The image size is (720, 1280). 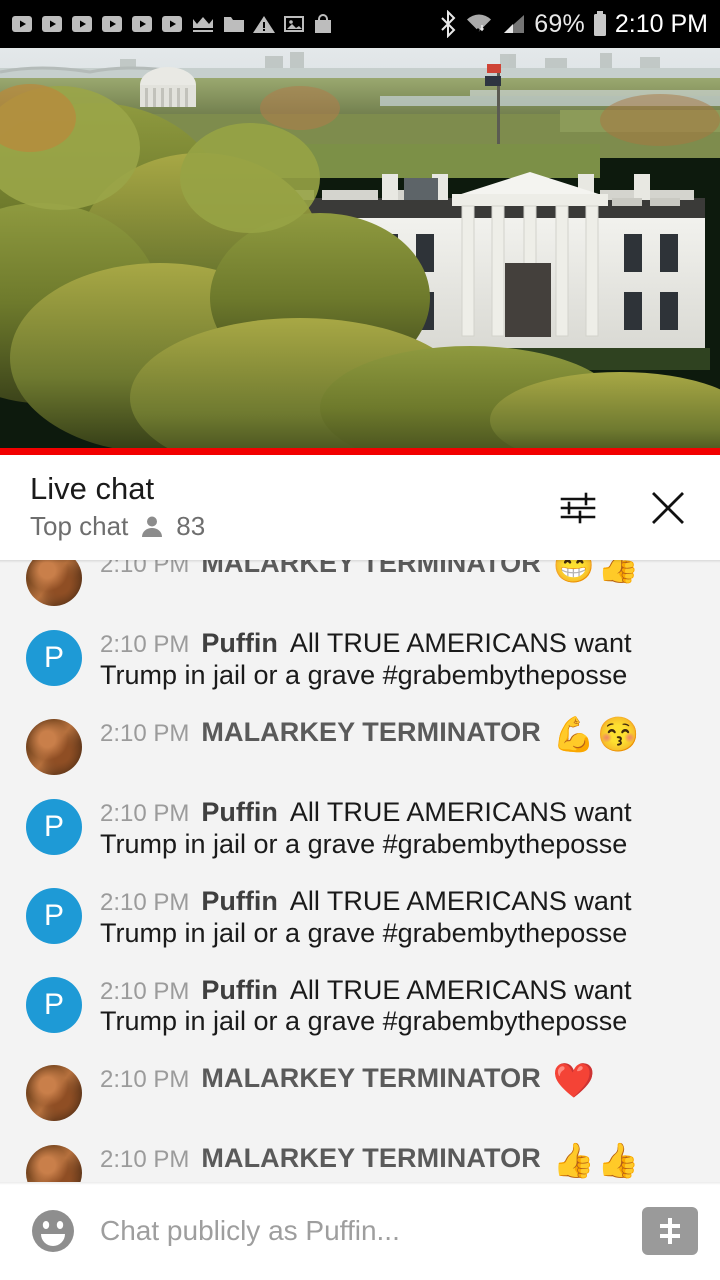 I want to click on battery-percent-label: 69%, so click(x=559, y=23).